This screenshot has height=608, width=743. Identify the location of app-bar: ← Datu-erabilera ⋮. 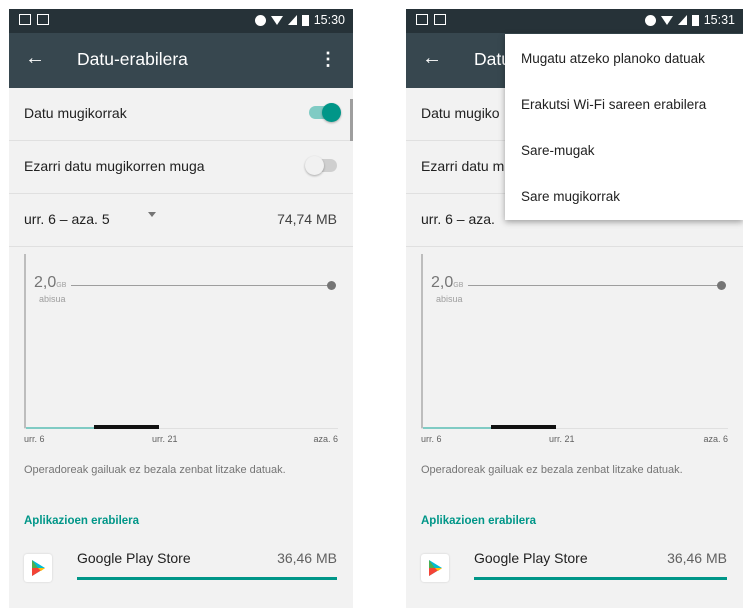
(181, 60).